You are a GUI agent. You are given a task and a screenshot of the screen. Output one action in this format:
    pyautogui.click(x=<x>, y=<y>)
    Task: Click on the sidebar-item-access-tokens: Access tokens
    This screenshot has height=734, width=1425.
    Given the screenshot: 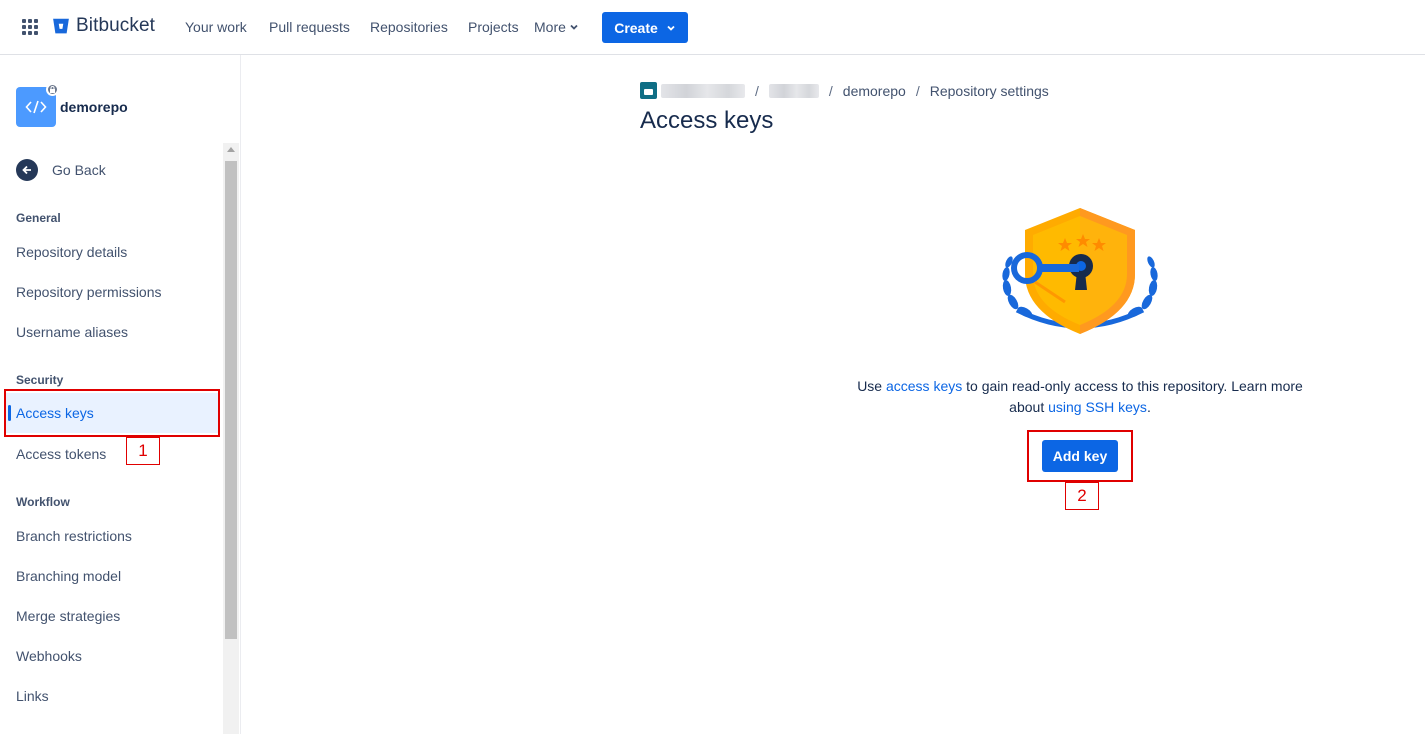 What is the action you would take?
    pyautogui.click(x=61, y=454)
    